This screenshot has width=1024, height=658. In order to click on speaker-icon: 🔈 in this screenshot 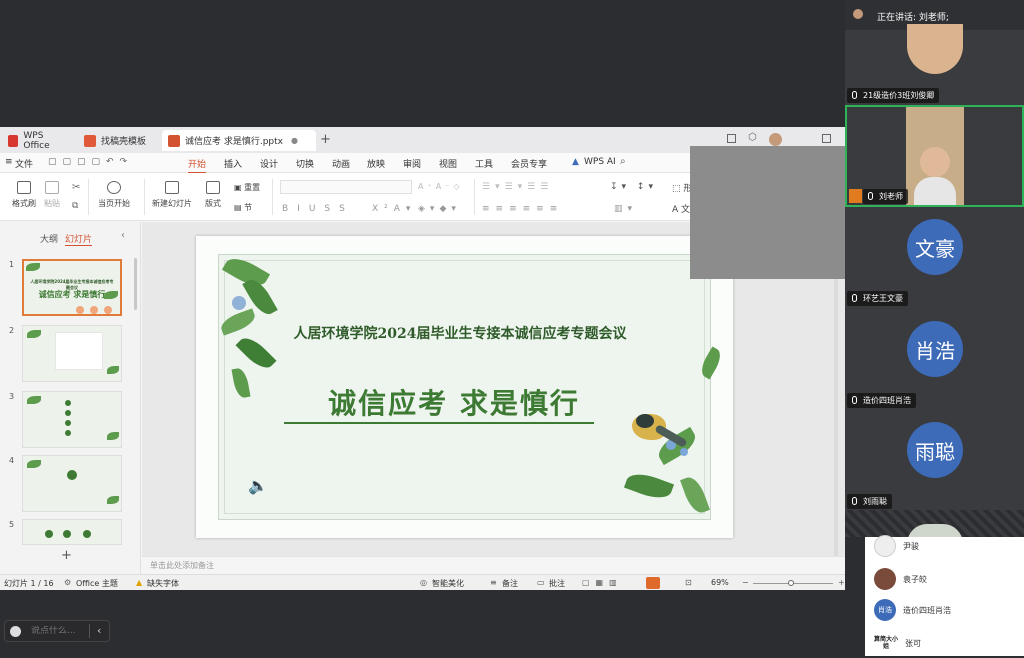, I will do `click(258, 485)`.